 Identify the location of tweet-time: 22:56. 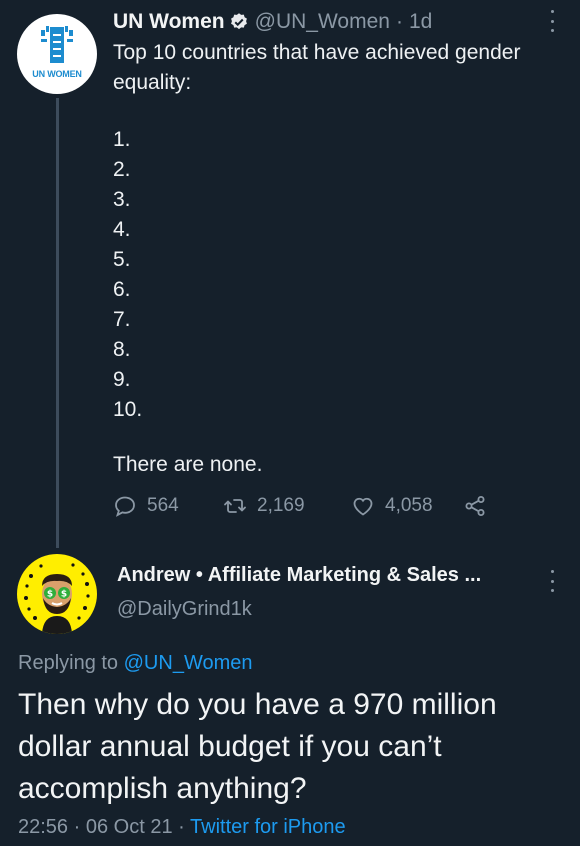
(43, 827).